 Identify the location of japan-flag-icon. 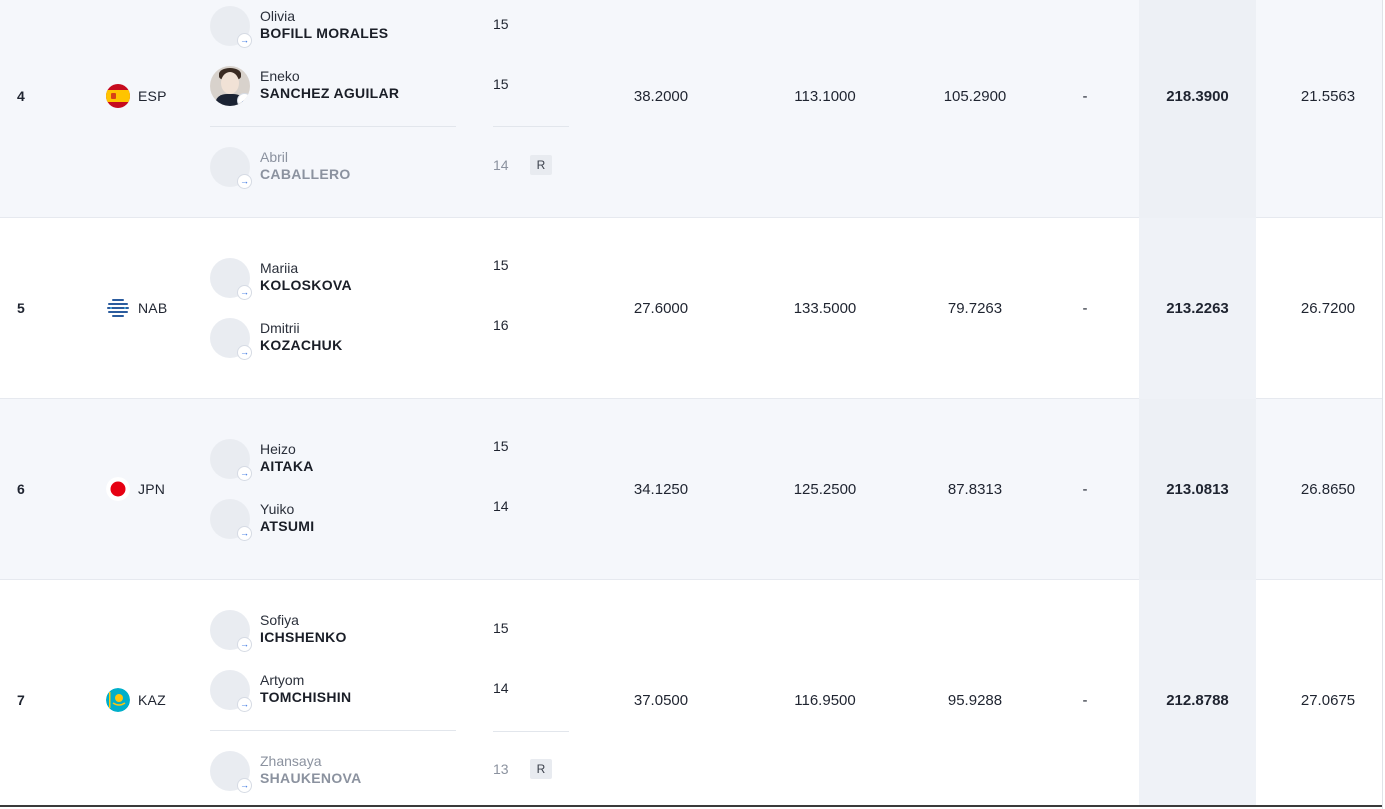
(118, 489).